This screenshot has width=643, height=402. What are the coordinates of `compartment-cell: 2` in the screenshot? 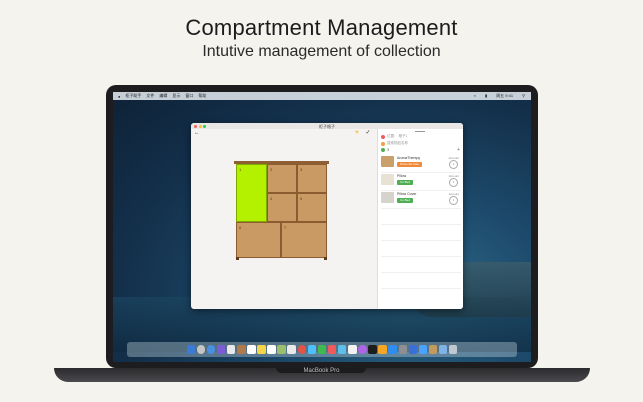 It's located at (282, 178).